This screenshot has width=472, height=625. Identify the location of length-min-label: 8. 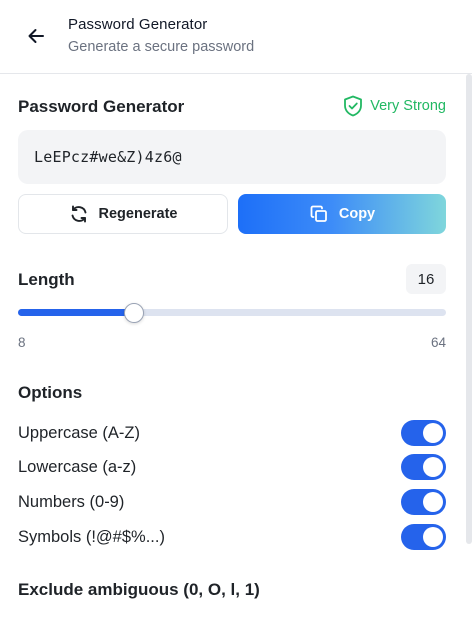
(22, 342).